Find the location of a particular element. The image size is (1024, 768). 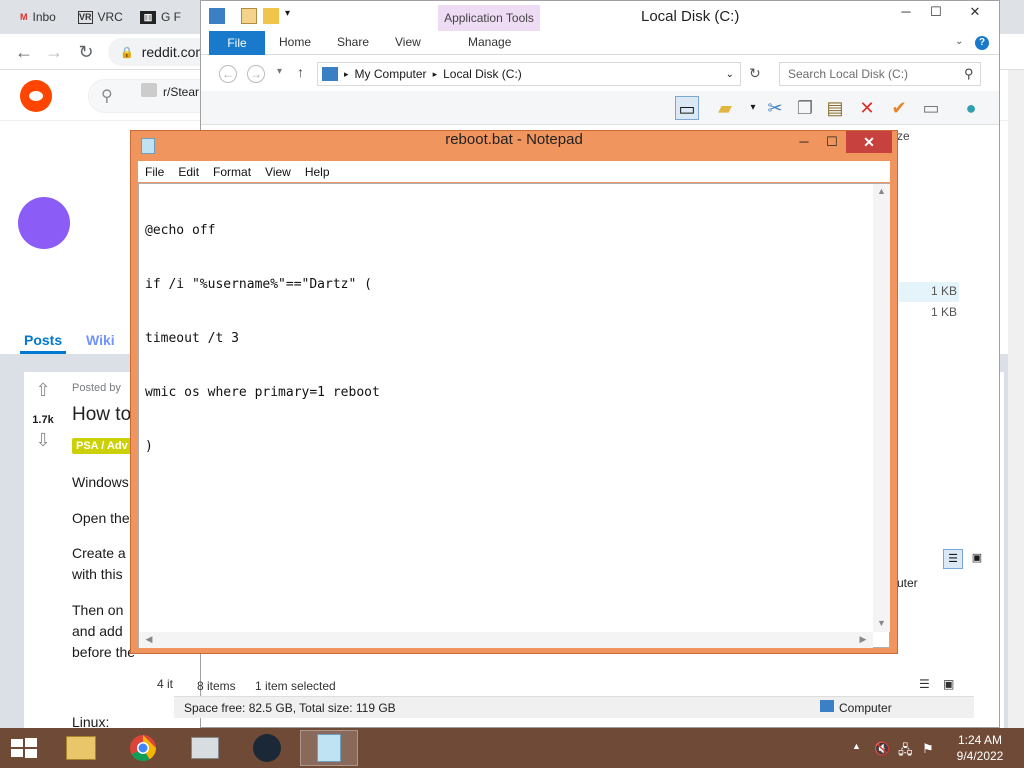

delete-icon: ✕ is located at coordinates (867, 108).